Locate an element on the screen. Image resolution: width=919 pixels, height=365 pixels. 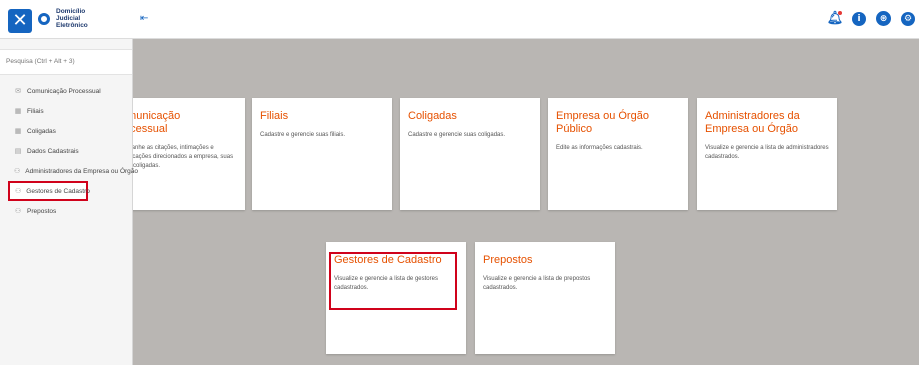
card-description: Cadastre e gerencie suas filiais. is located at coordinates (303, 135).